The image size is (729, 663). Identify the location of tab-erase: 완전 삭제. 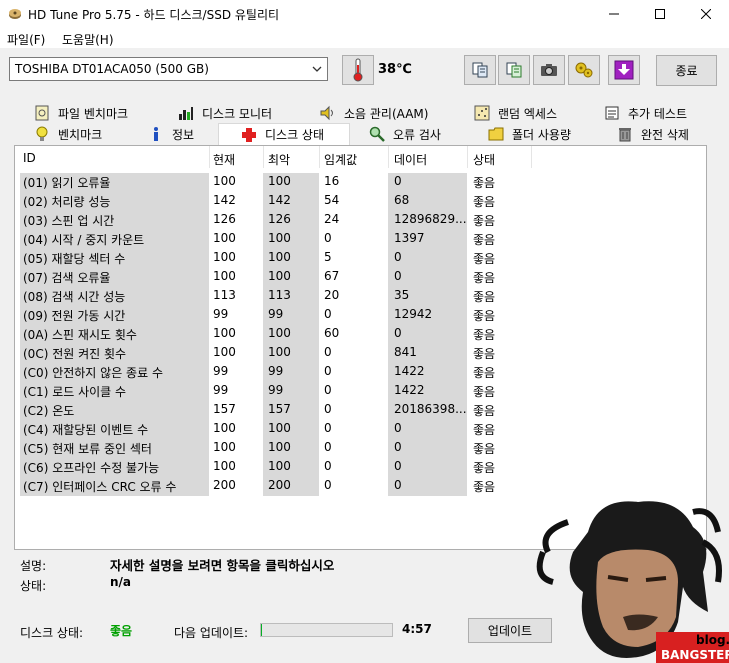
(653, 134).